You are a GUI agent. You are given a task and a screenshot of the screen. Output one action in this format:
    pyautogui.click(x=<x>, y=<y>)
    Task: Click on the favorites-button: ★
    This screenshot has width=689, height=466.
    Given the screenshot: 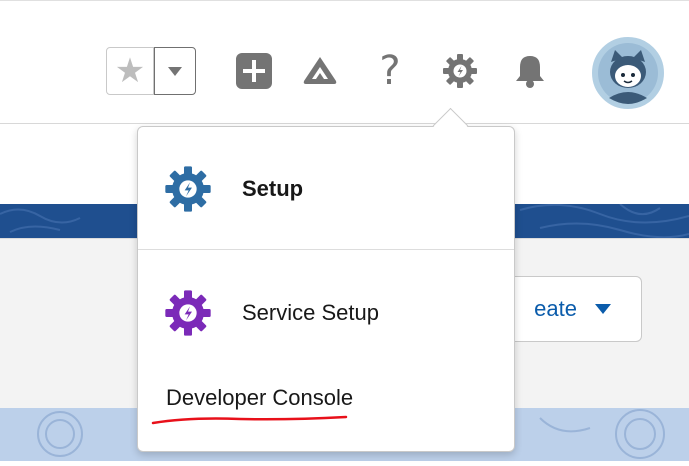 What is the action you would take?
    pyautogui.click(x=130, y=71)
    